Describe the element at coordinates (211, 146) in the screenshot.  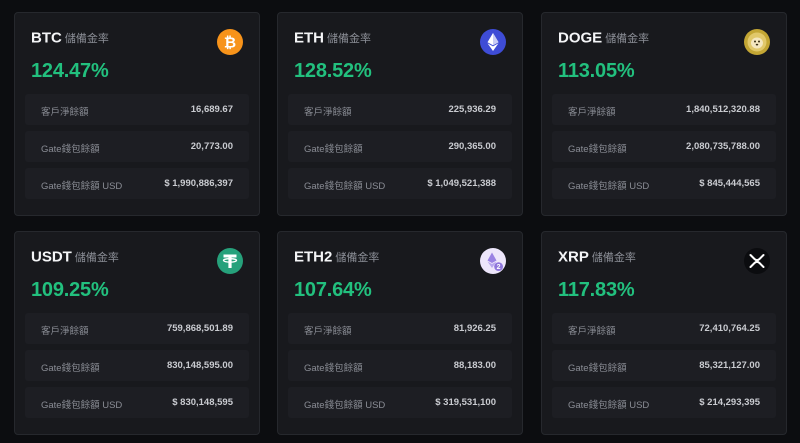
I see `row-value: 20,773.00` at that location.